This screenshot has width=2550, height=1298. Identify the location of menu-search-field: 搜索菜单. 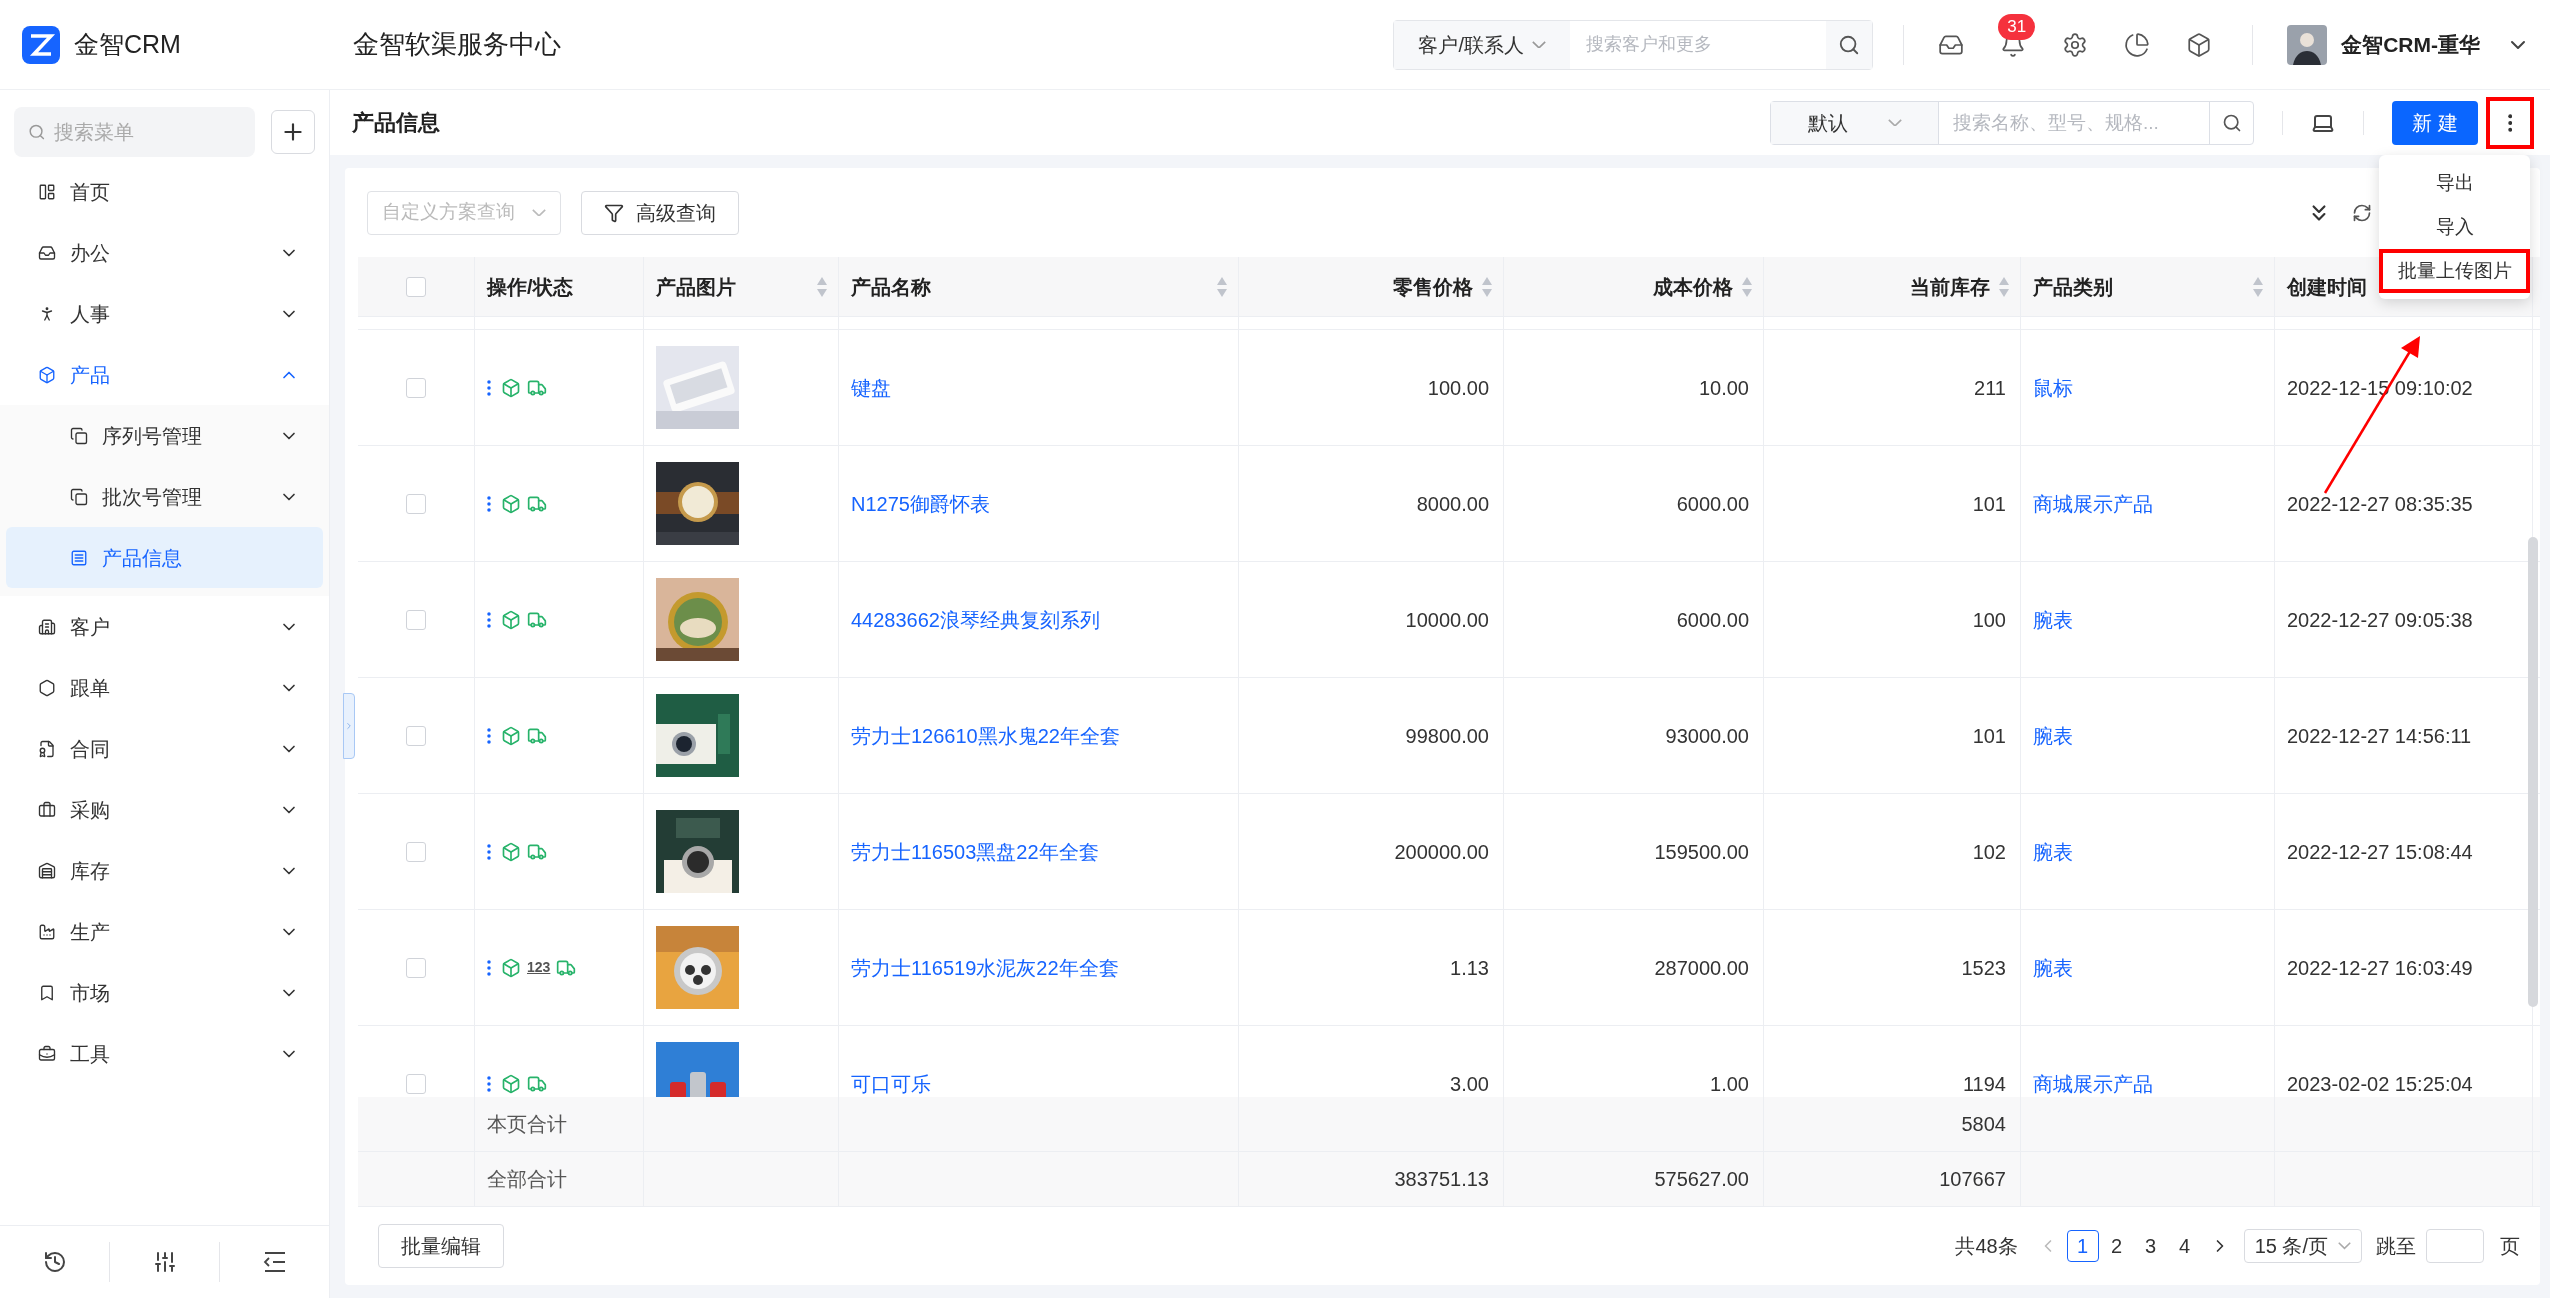
(135, 132).